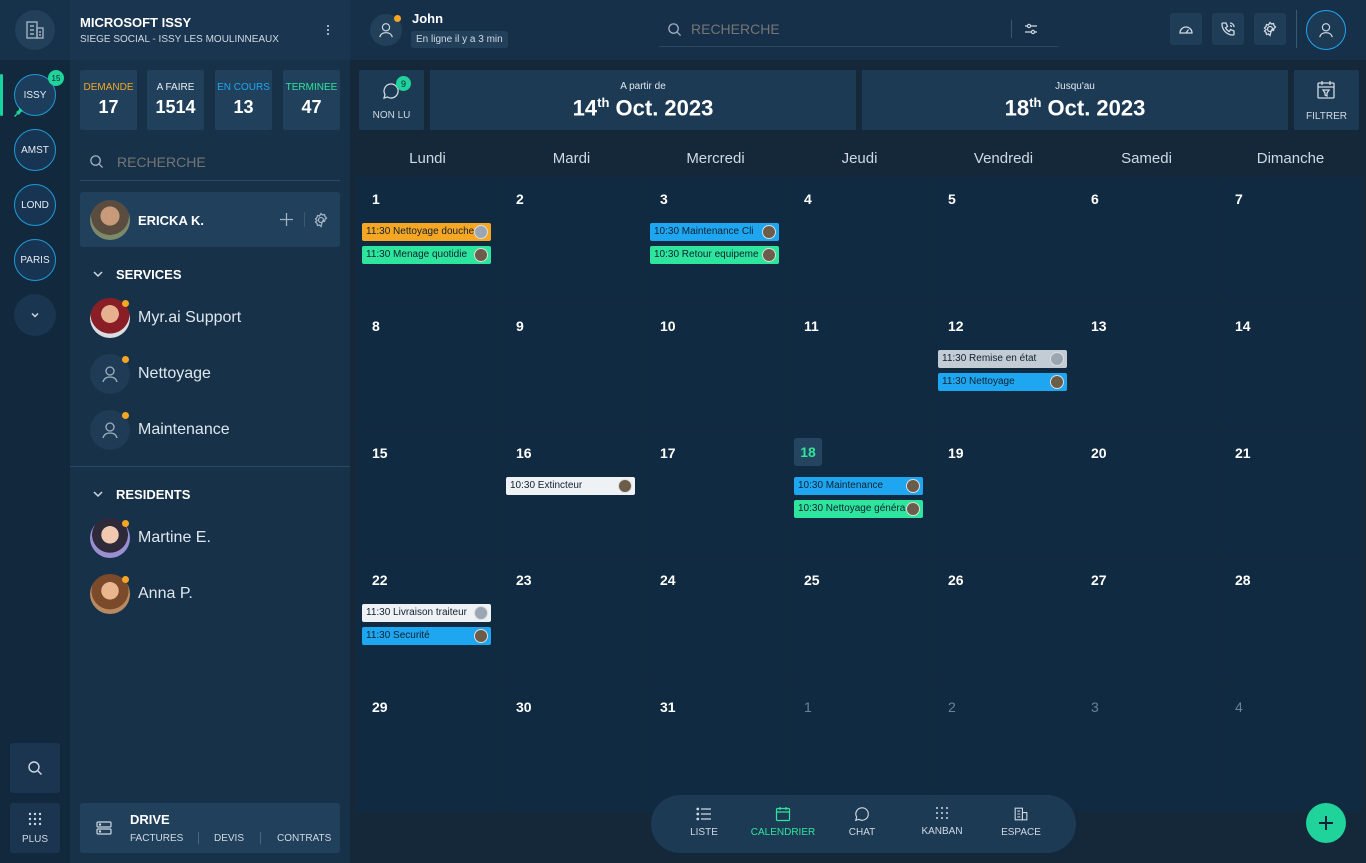 The image size is (1366, 863). I want to click on calendar-cell: 3, so click(1146, 748).